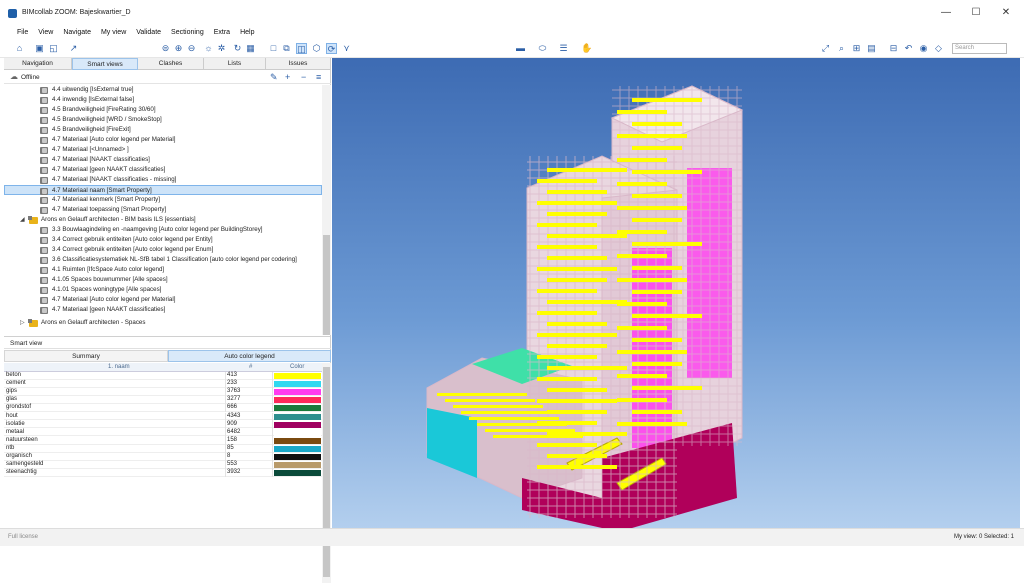  Describe the element at coordinates (163, 376) in the screenshot. I see `legend-row: beton 413` at that location.